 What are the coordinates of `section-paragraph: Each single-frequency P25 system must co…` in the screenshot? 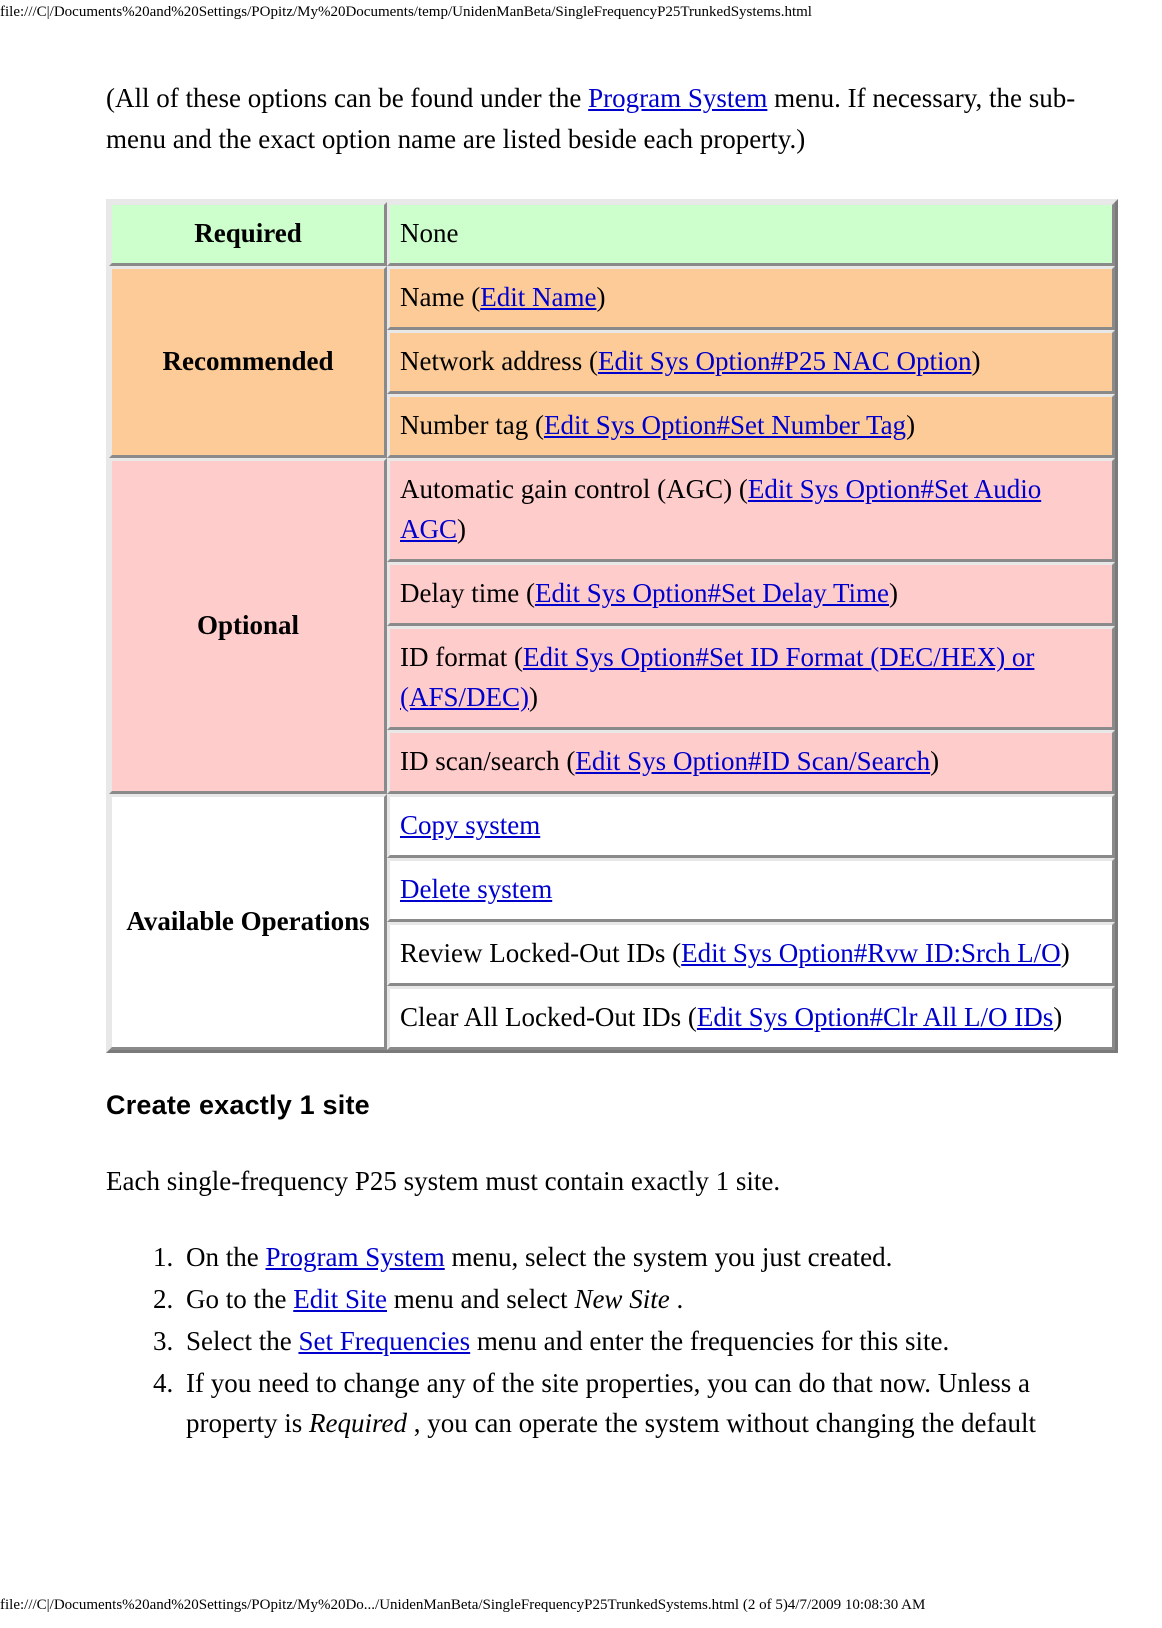 It's located at (443, 1181).